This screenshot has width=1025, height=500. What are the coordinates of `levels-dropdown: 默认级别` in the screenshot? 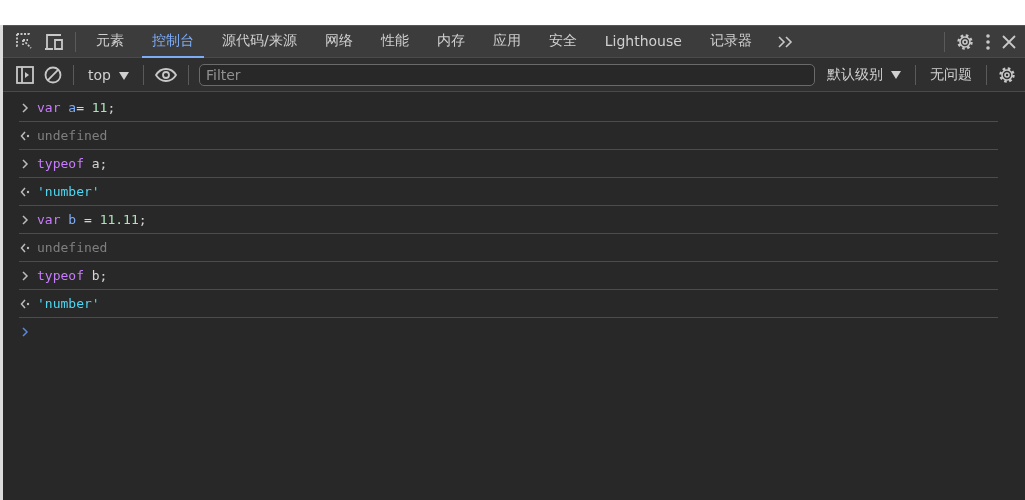 It's located at (864, 74).